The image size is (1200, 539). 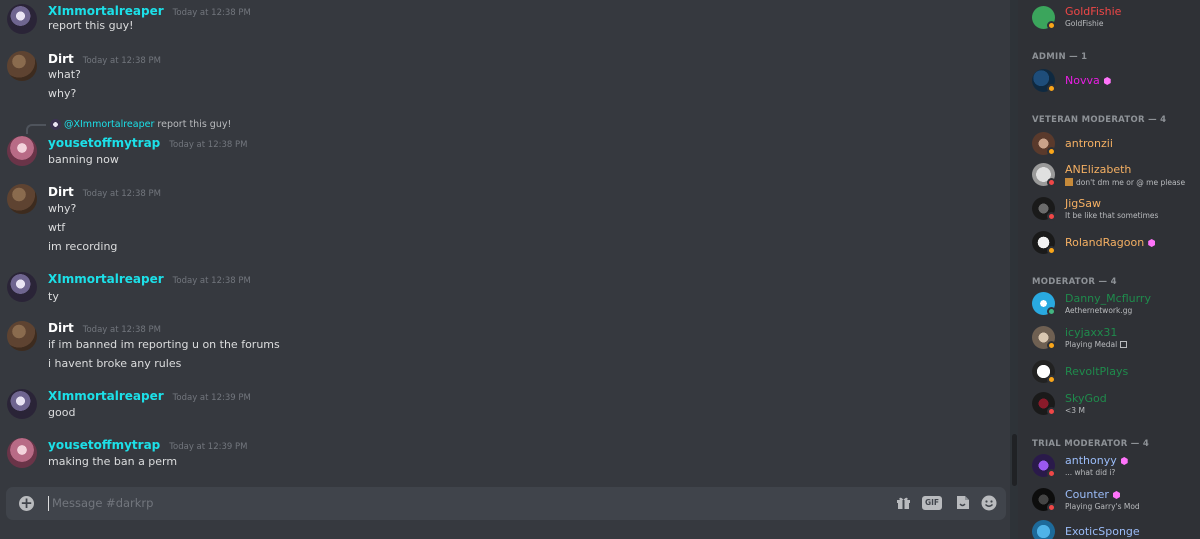 I want to click on message-content: why?, so click(x=62, y=93).